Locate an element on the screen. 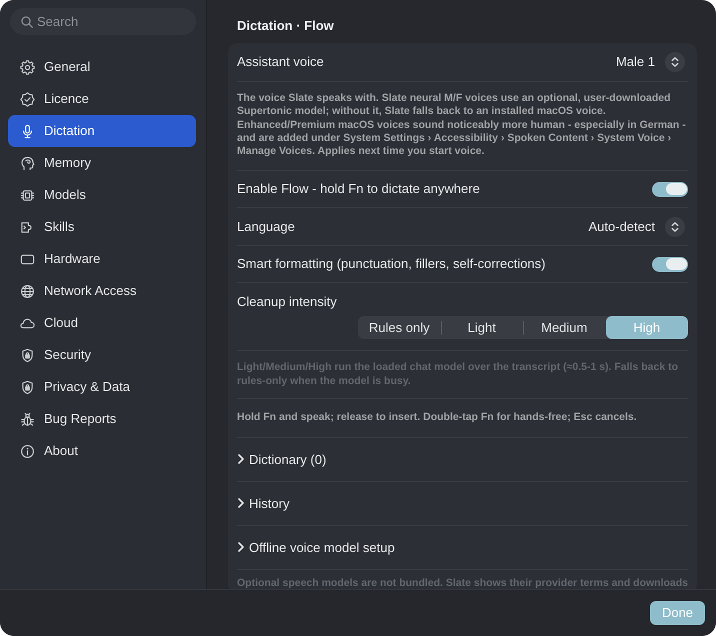 Image resolution: width=716 pixels, height=636 pixels. chip-icon is located at coordinates (27, 195).